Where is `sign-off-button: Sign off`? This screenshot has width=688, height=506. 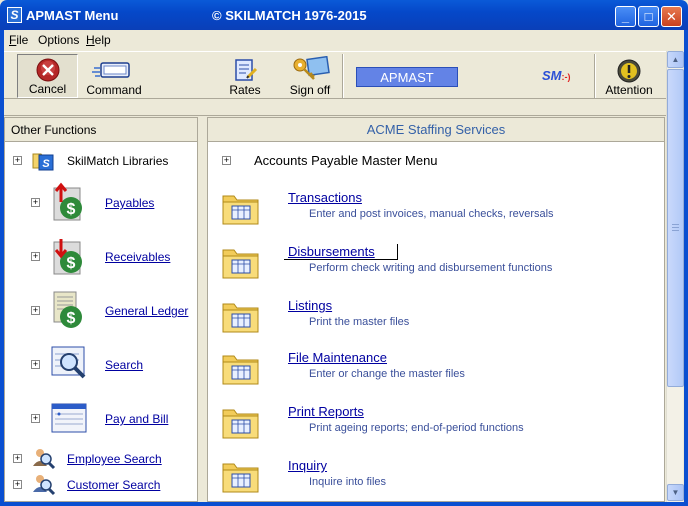 sign-off-button: Sign off is located at coordinates (310, 76).